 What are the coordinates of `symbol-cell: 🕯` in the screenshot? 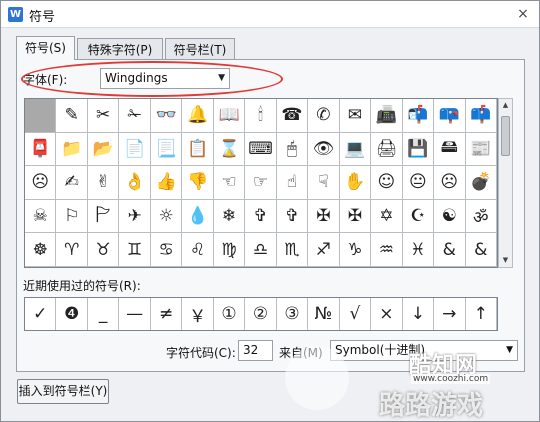 It's located at (261, 116).